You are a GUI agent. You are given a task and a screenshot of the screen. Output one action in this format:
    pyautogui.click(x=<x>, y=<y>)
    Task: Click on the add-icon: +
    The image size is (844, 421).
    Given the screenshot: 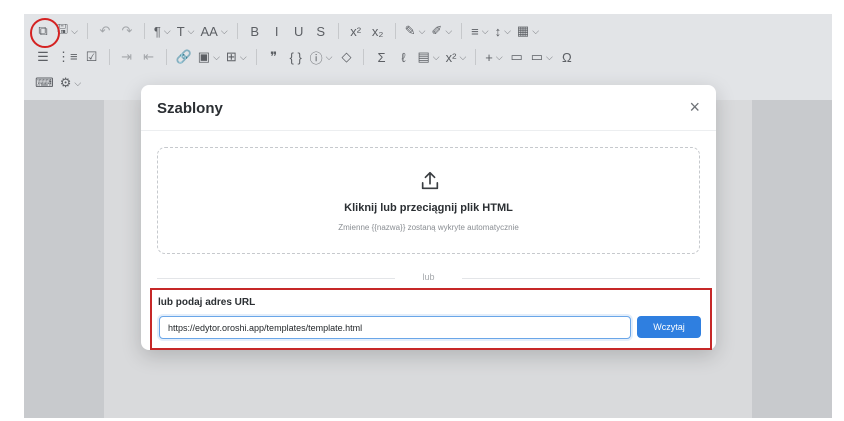 What is the action you would take?
    pyautogui.click(x=489, y=57)
    